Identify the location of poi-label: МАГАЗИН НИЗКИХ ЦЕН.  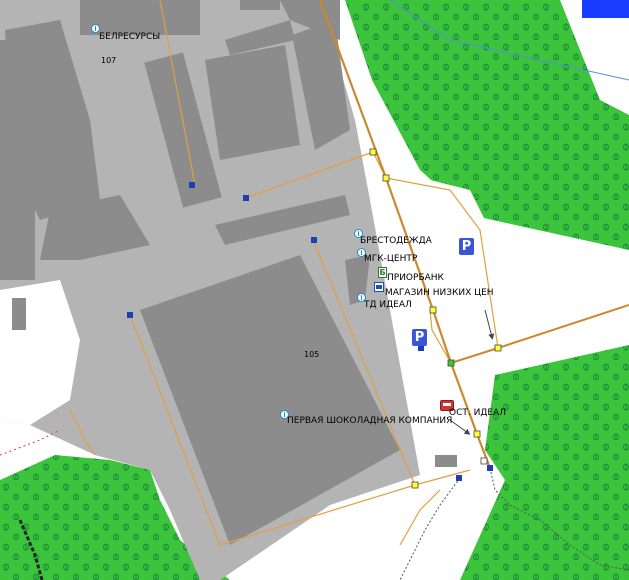
(439, 293).